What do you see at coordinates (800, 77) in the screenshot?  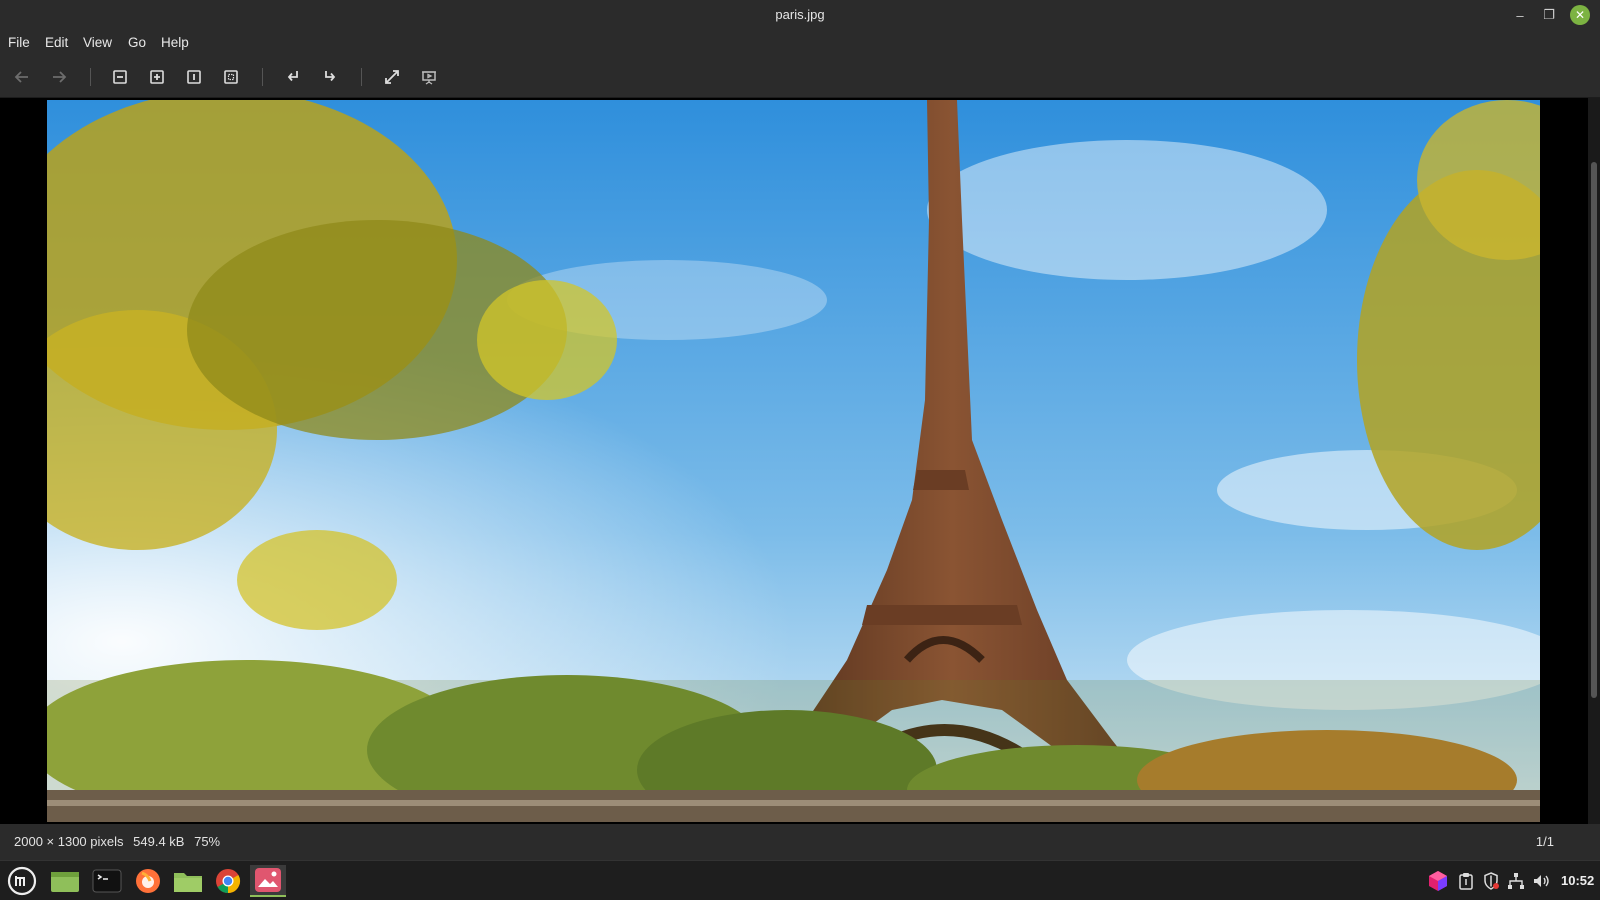 I see `toolbar` at bounding box center [800, 77].